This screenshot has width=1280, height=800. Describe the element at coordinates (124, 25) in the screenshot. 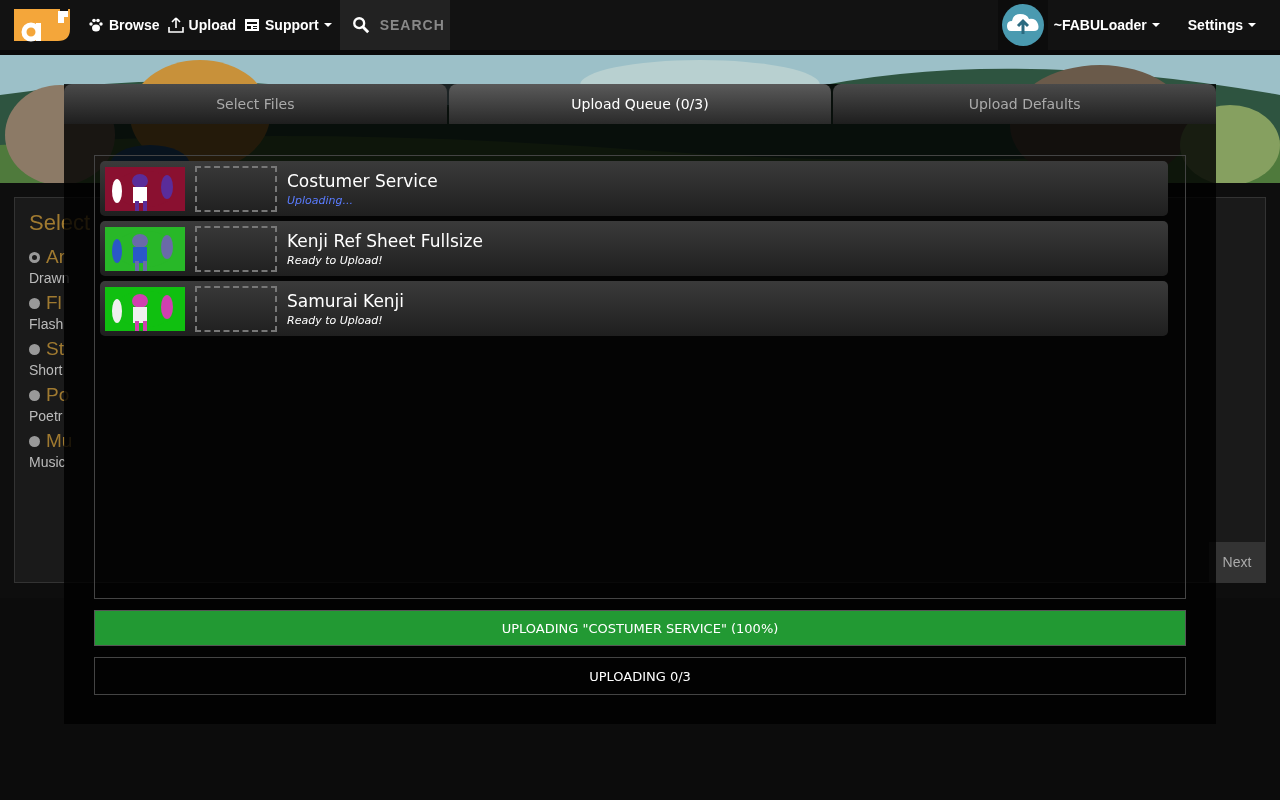

I see `nav-link: Browse` at that location.